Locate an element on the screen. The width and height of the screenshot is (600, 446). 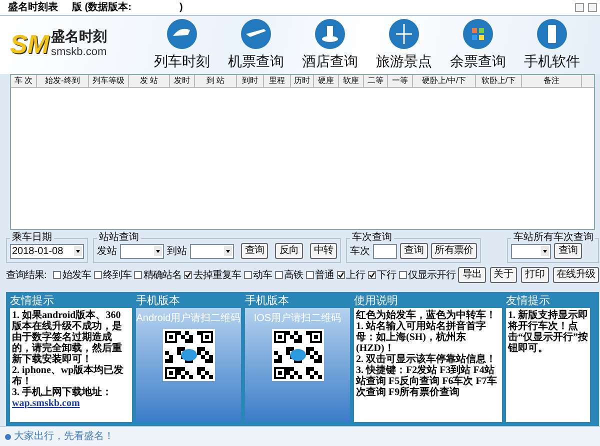
column-header: 始发-终到 is located at coordinates (63, 81).